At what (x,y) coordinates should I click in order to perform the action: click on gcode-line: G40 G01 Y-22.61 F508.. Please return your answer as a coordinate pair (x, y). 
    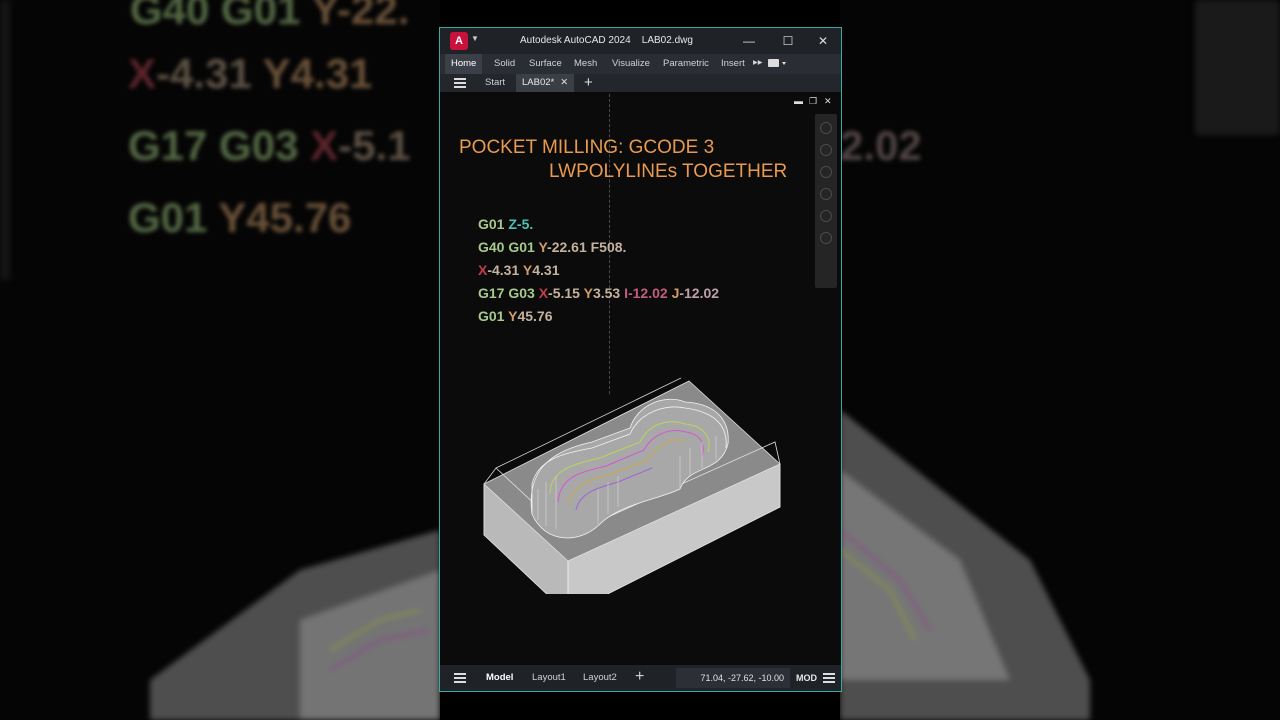
    Looking at the image, I should click on (552, 247).